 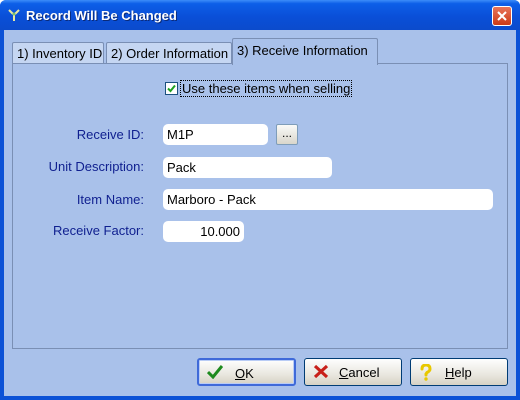 What do you see at coordinates (321, 373) in the screenshot?
I see `cancel-x-icon` at bounding box center [321, 373].